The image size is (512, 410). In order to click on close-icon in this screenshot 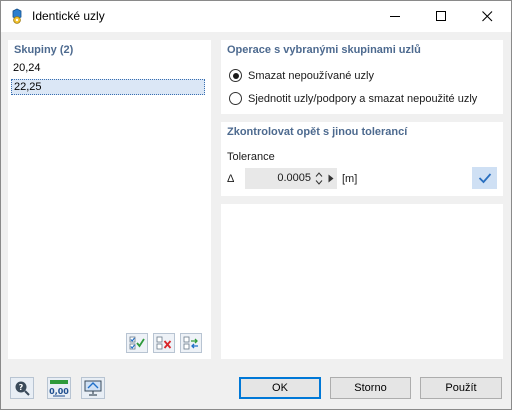, I will do `click(486, 16)`.